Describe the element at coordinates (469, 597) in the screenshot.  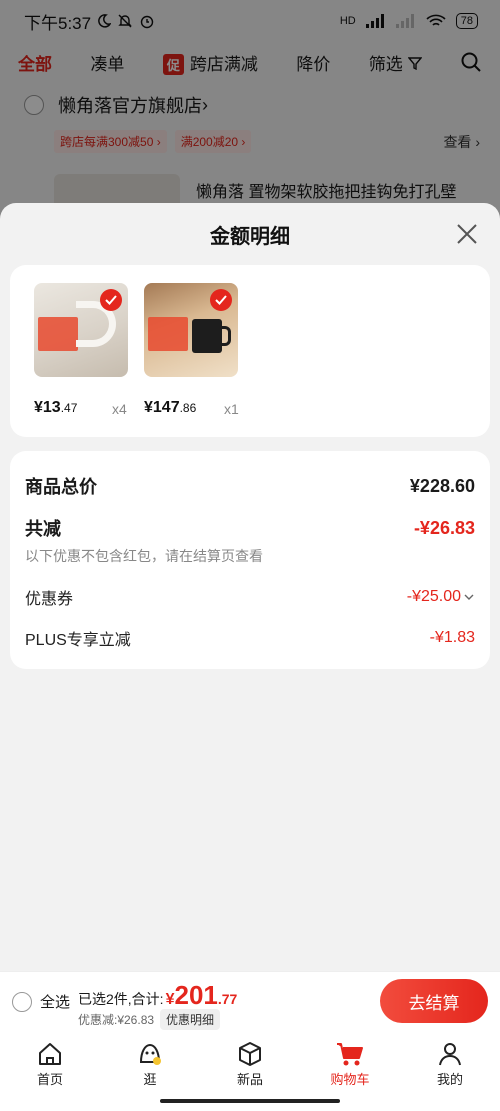
I see `chevron-down-icon` at that location.